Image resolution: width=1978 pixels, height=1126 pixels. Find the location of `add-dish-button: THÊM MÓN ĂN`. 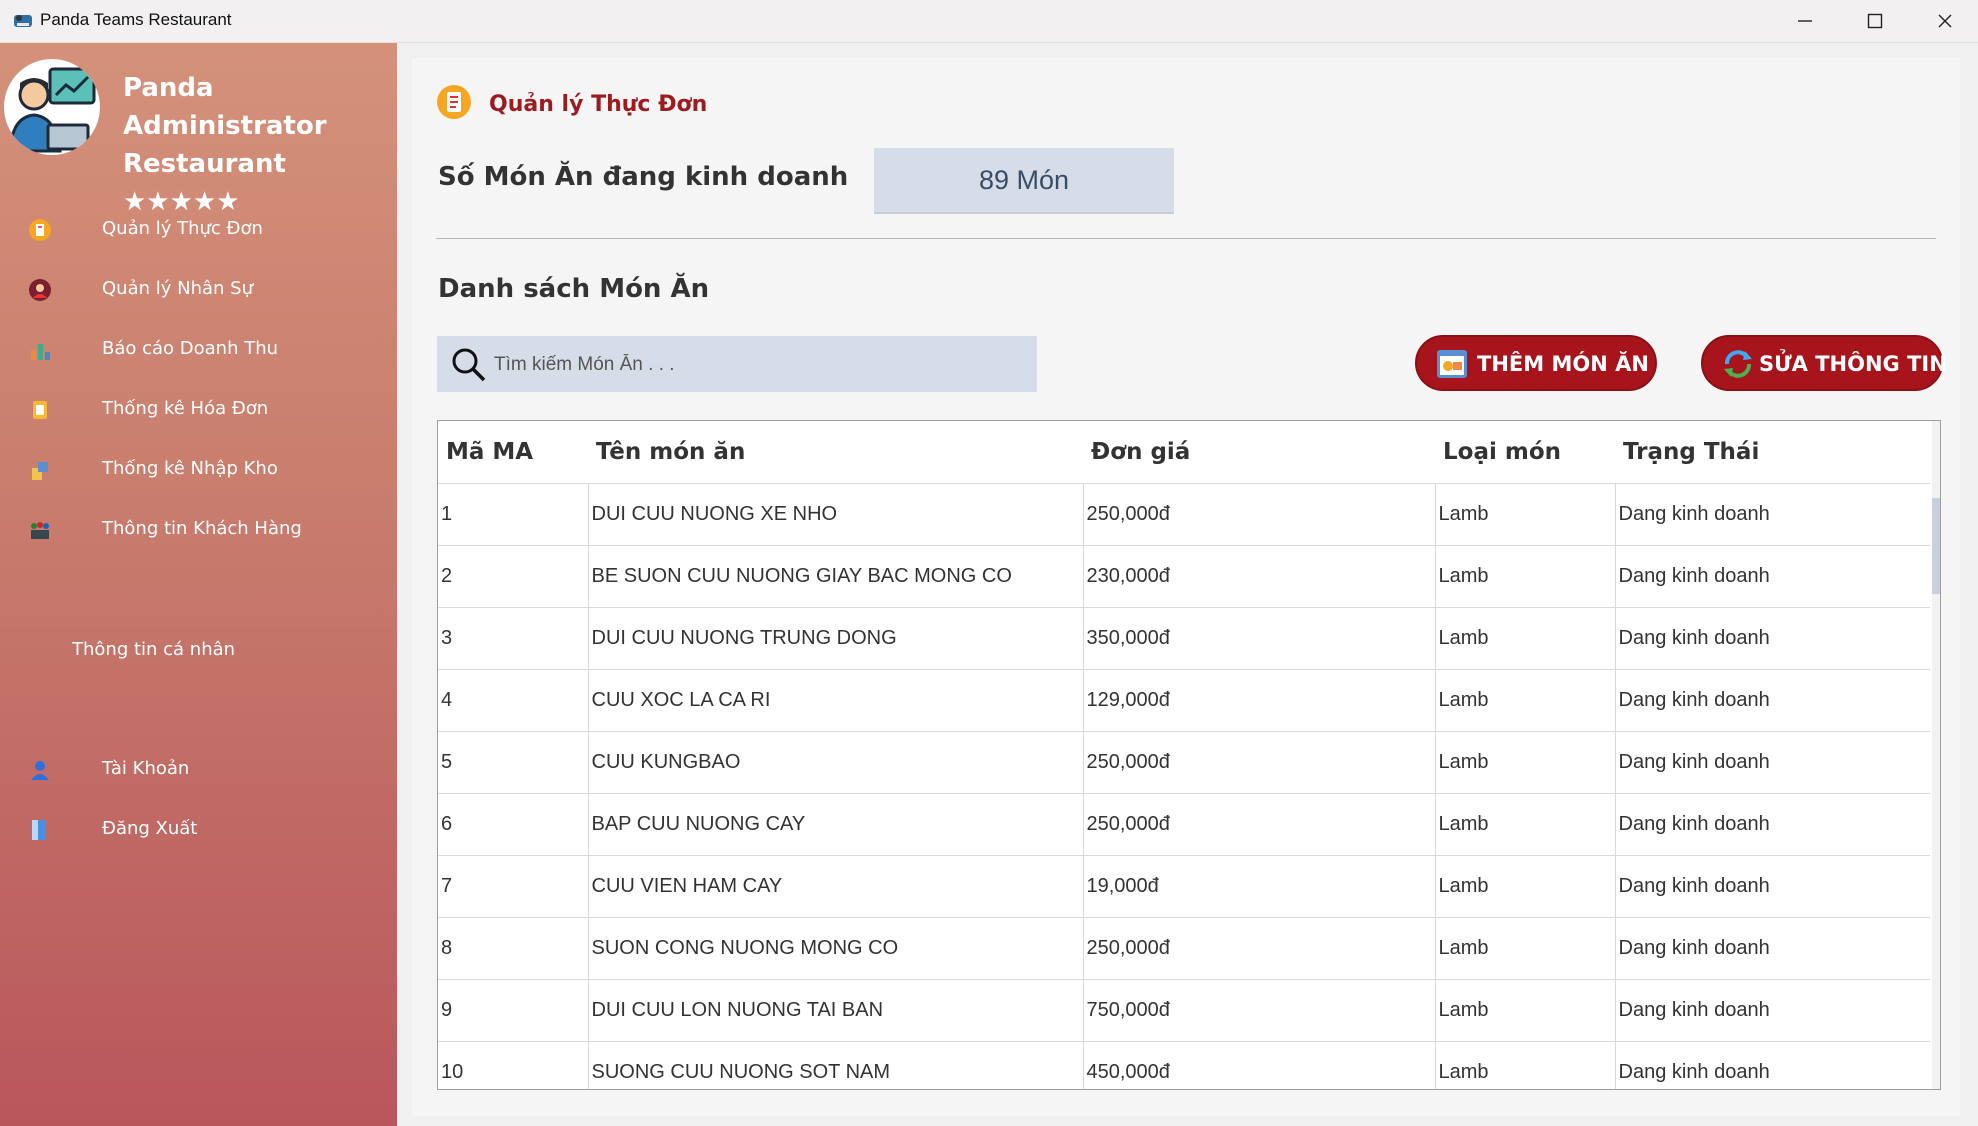

add-dish-button: THÊM MÓN ĂN is located at coordinates (1536, 363).